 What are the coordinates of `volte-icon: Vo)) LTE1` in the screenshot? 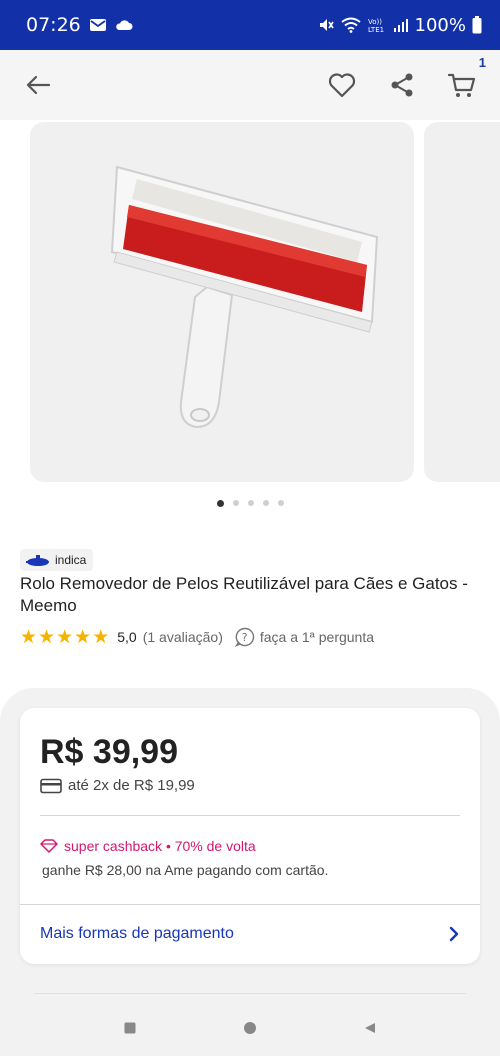 It's located at (377, 25).